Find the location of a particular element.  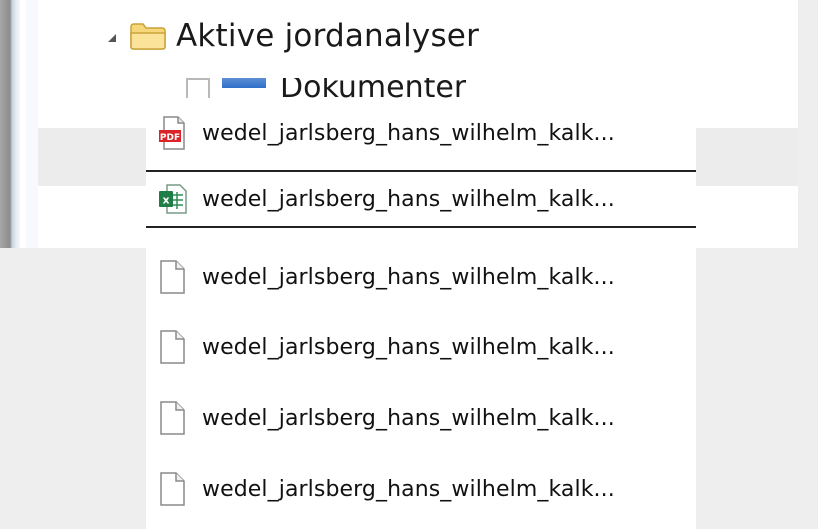

folder-label: Aktive jordanalyser is located at coordinates (328, 36).